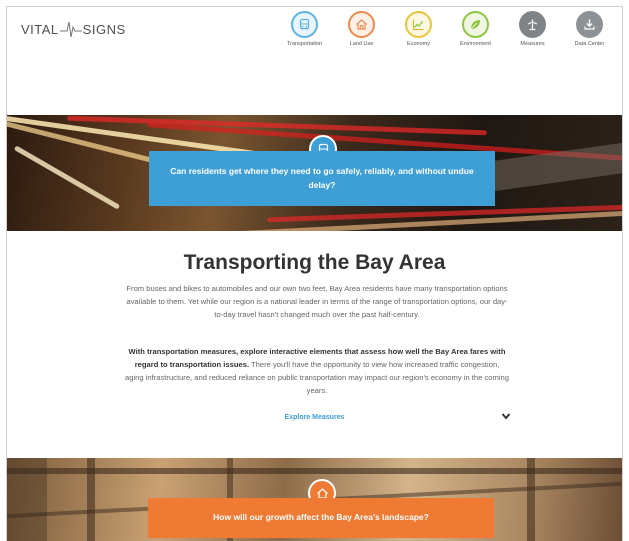  Describe the element at coordinates (589, 44) in the screenshot. I see `nav-label-data-center: Data Center` at that location.